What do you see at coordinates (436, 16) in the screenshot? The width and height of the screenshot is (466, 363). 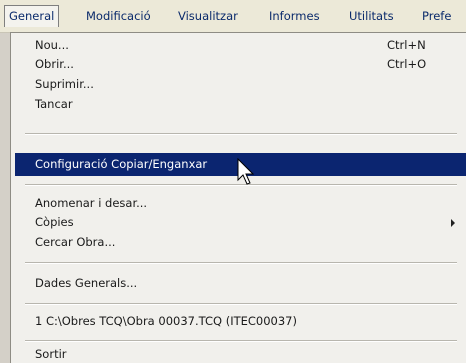 I see `menu-preferencies: Prefe` at bounding box center [436, 16].